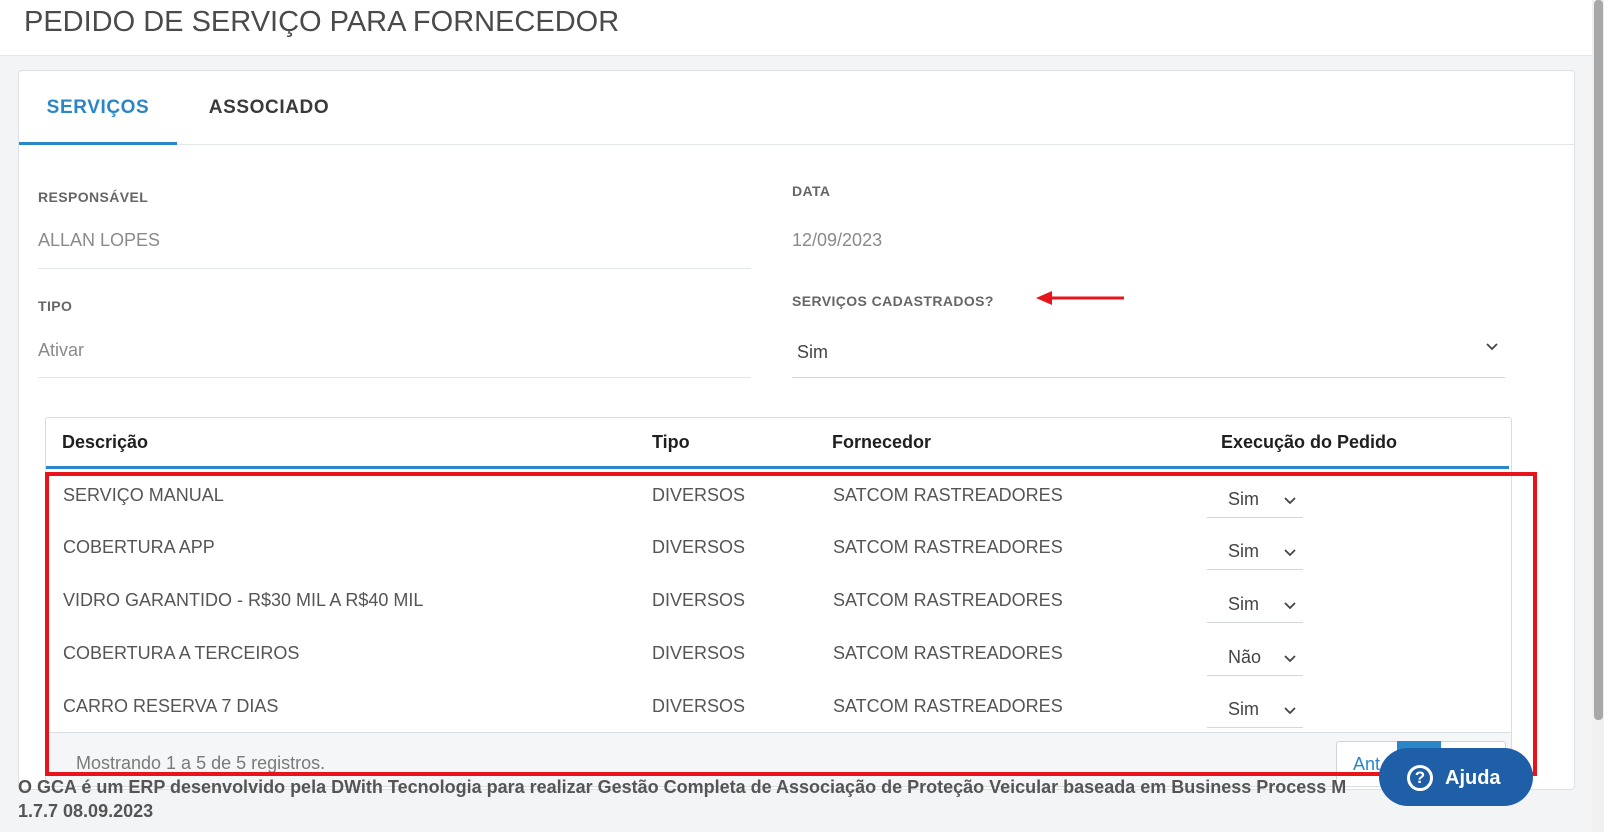 Image resolution: width=1604 pixels, height=832 pixels. Describe the element at coordinates (837, 240) in the screenshot. I see `data-value: 12/09/2023` at that location.